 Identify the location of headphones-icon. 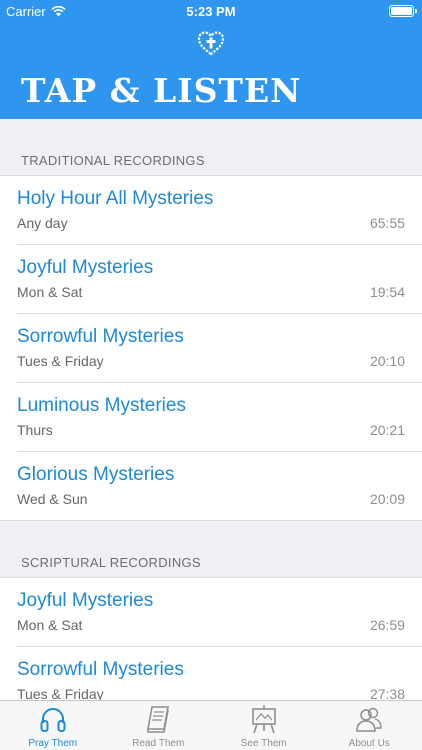
(53, 720).